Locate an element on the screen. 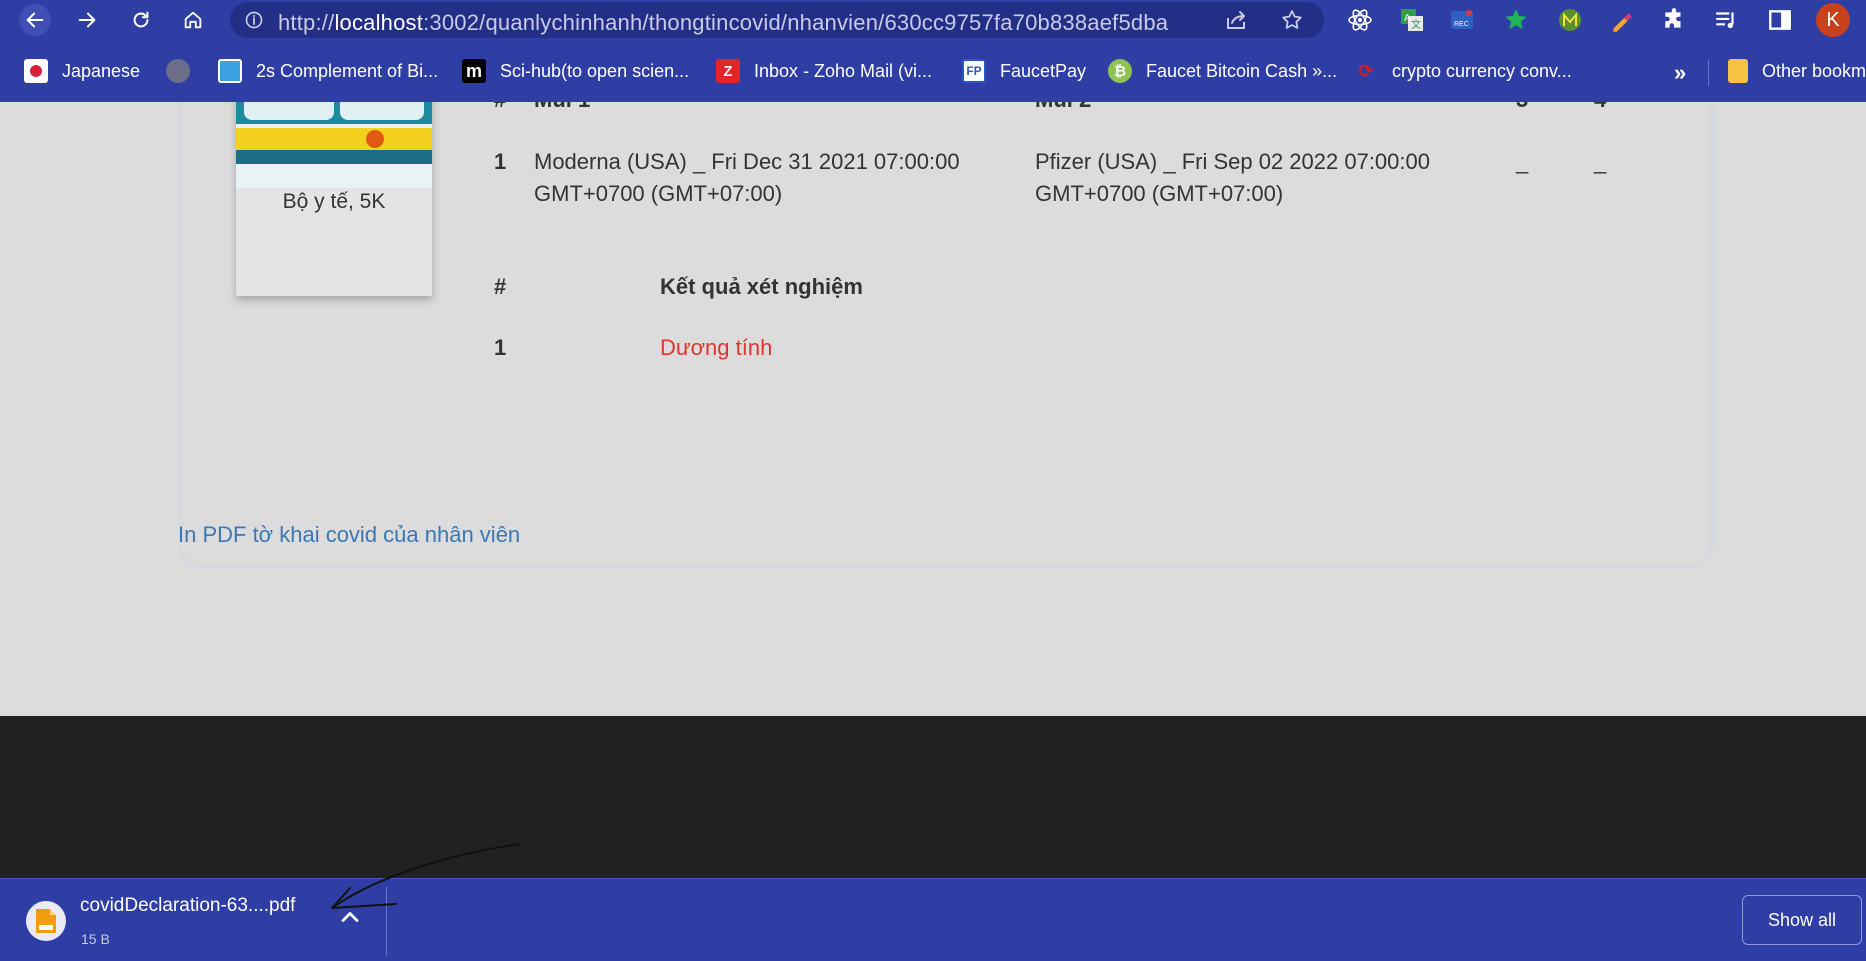 The height and width of the screenshot is (961, 1866). extensions-button is located at coordinates (1674, 20).